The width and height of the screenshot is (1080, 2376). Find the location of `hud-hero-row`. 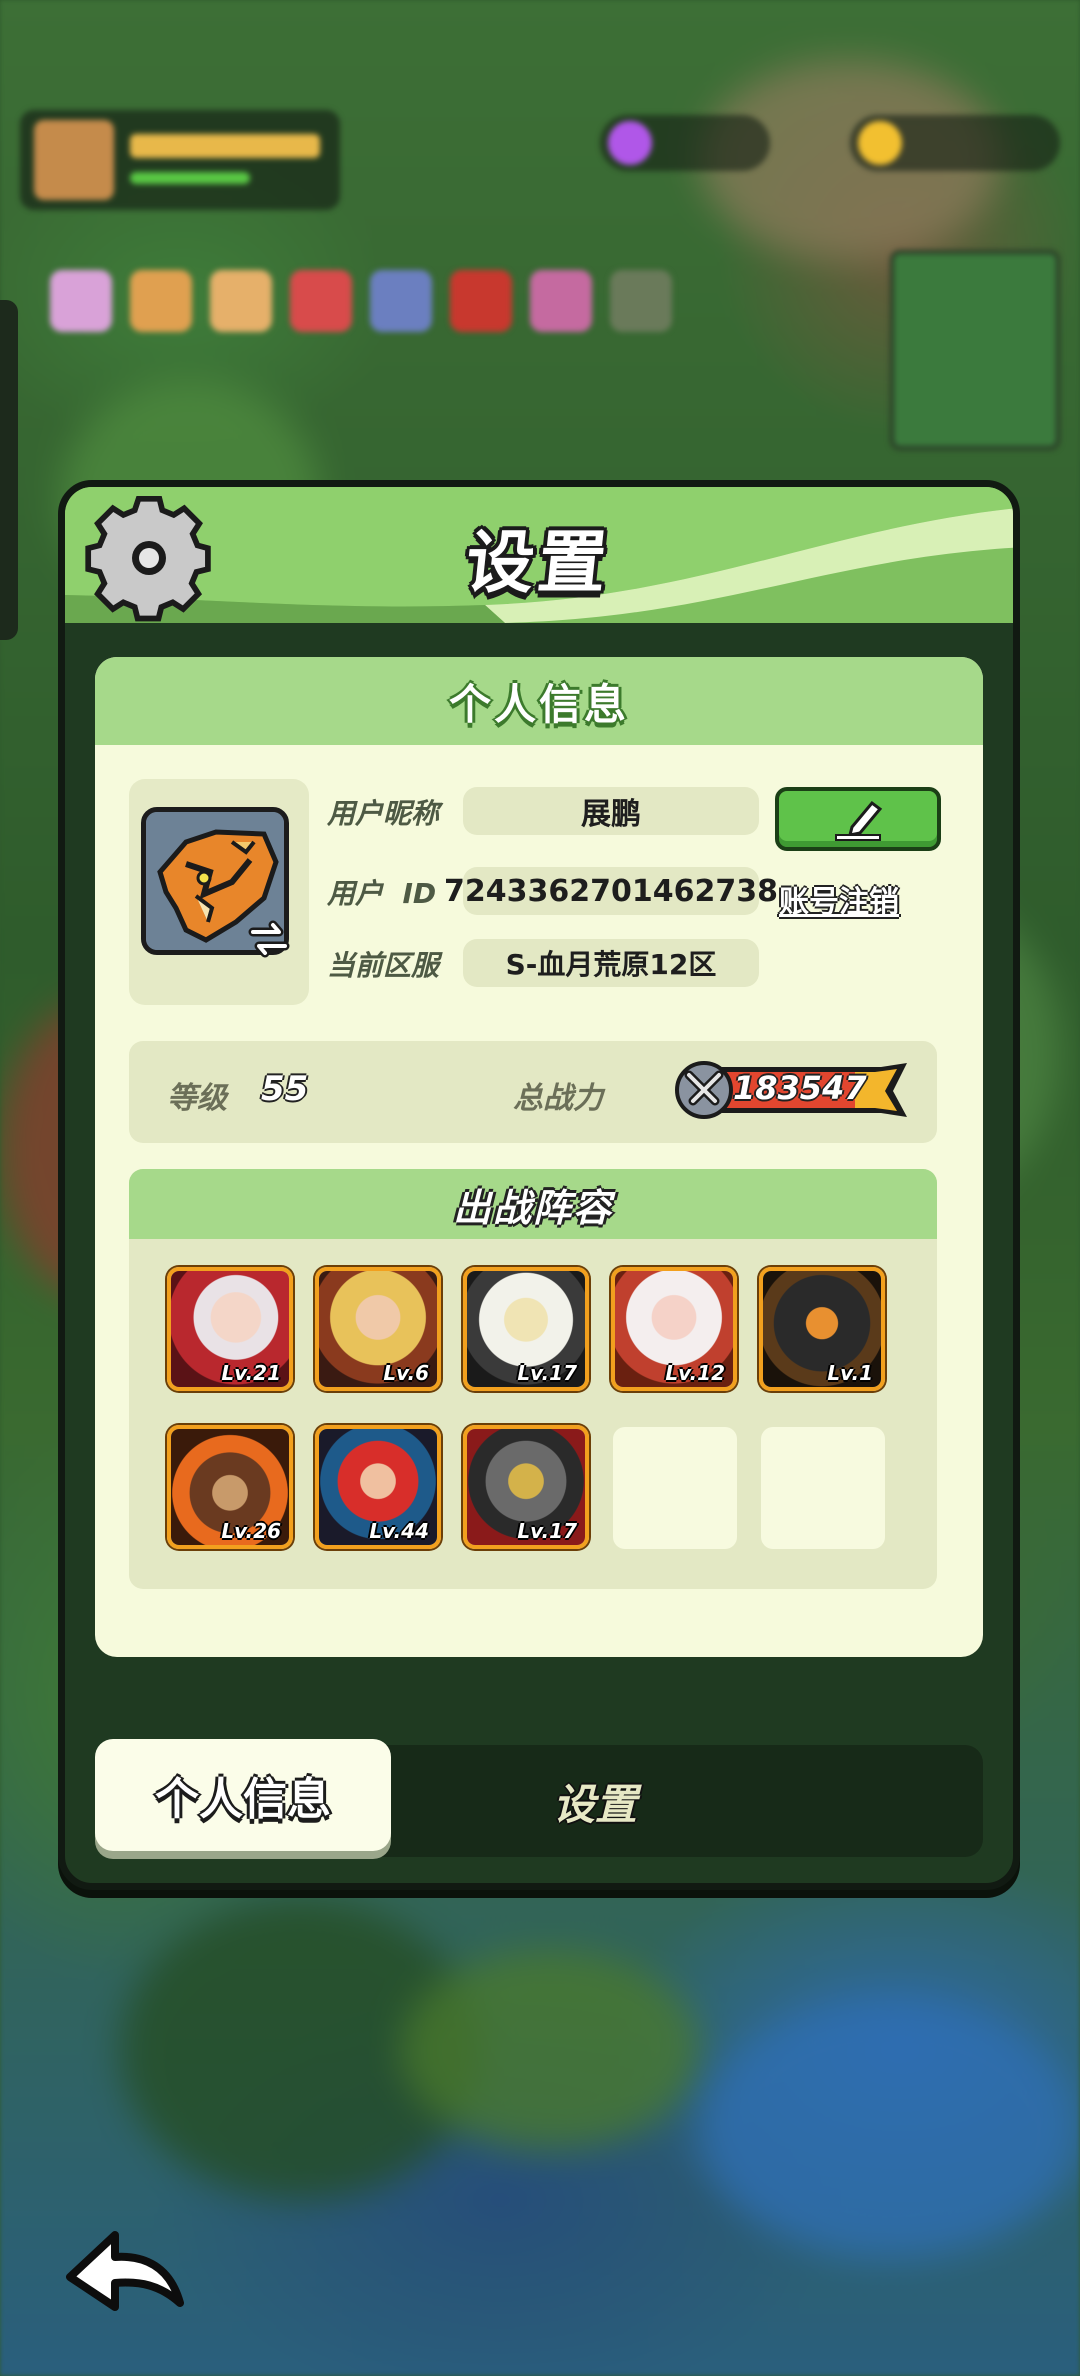

hud-hero-row is located at coordinates (375, 310).